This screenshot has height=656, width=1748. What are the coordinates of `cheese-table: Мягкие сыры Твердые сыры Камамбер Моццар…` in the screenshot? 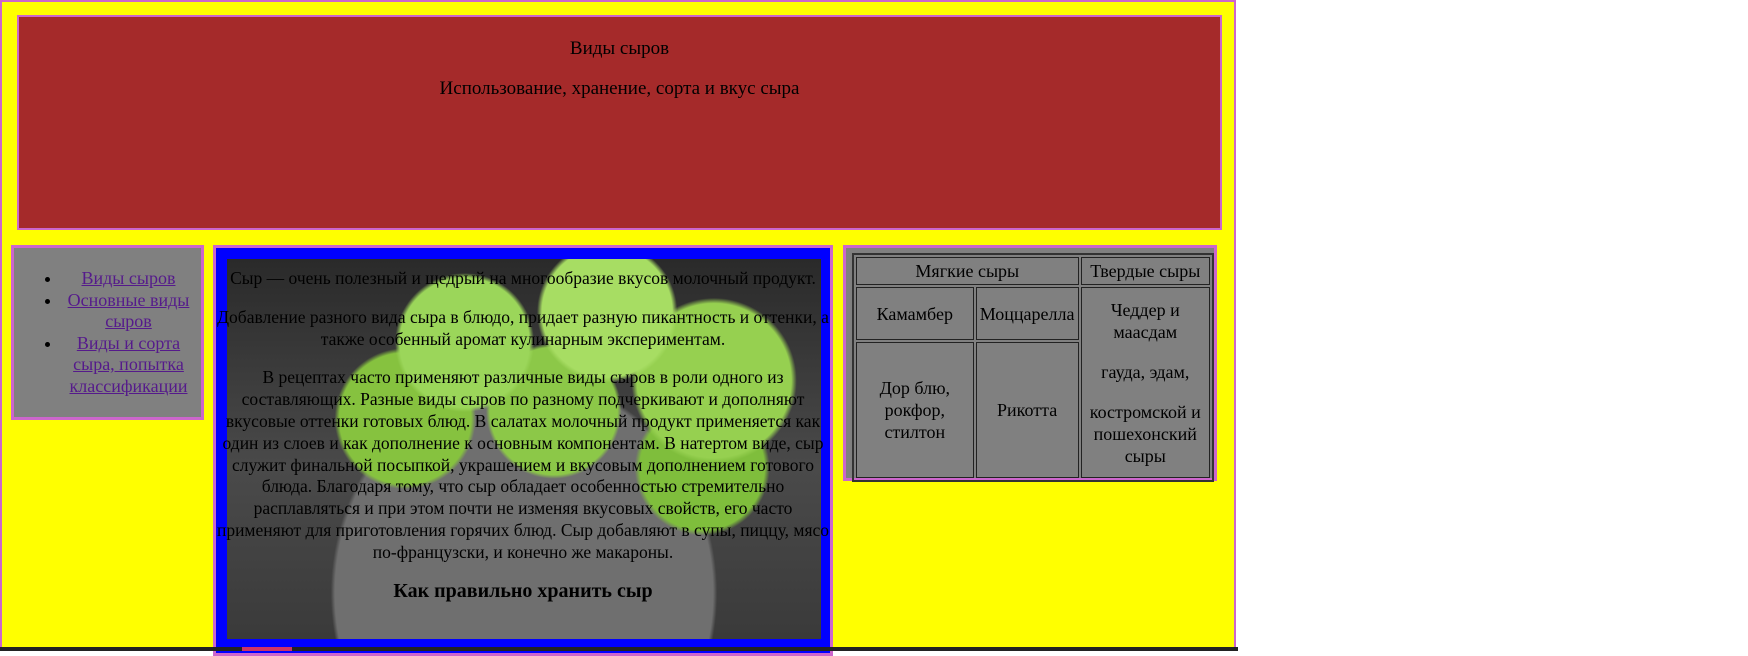 It's located at (1033, 367).